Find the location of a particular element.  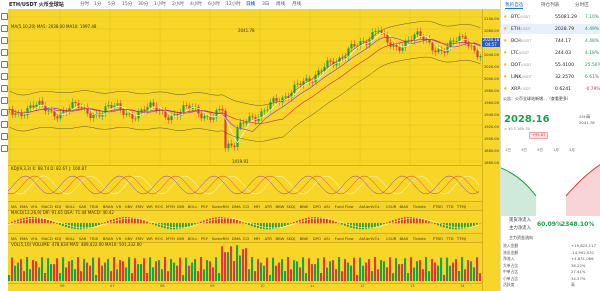

timeframe-tab: 3日 is located at coordinates (265, 4).